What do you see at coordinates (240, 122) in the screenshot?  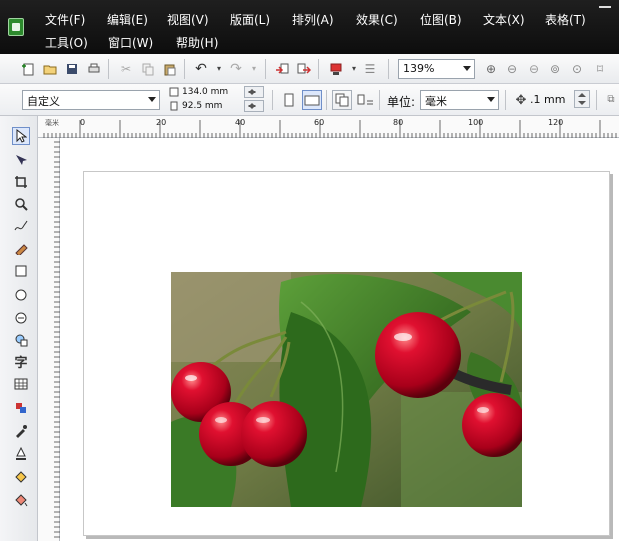 I see `ruler-label-40: 40` at bounding box center [240, 122].